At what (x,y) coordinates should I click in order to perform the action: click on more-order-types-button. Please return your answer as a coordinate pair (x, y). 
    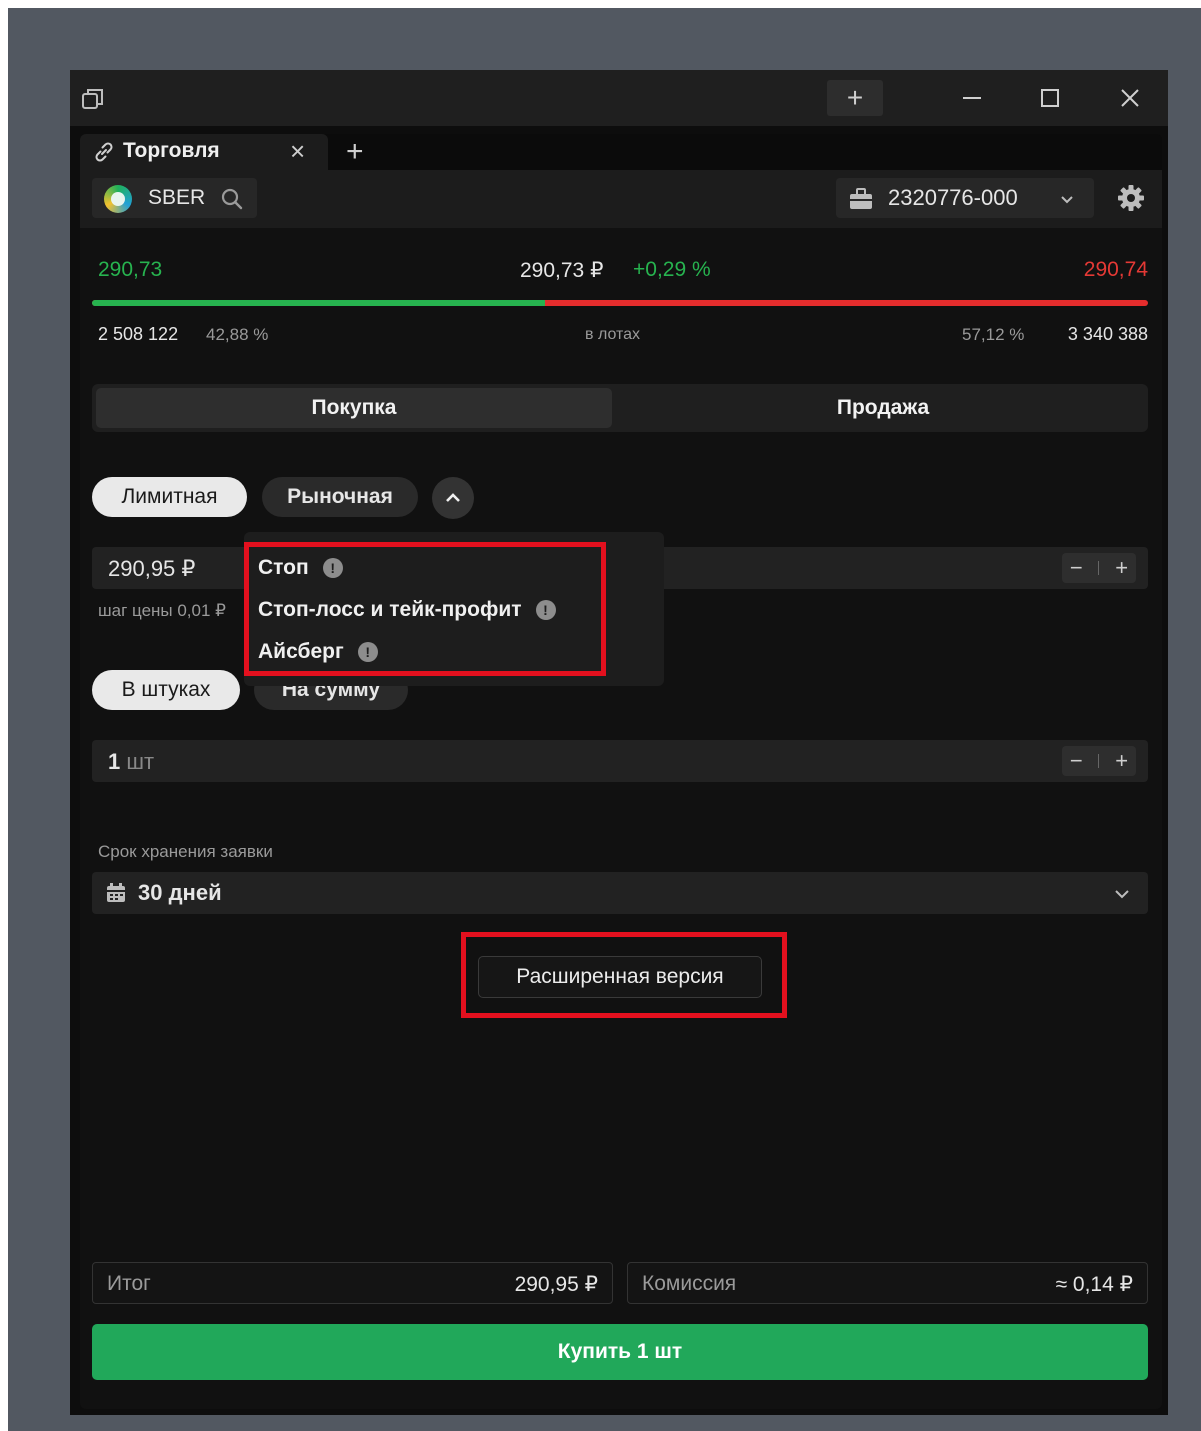
    Looking at the image, I should click on (453, 498).